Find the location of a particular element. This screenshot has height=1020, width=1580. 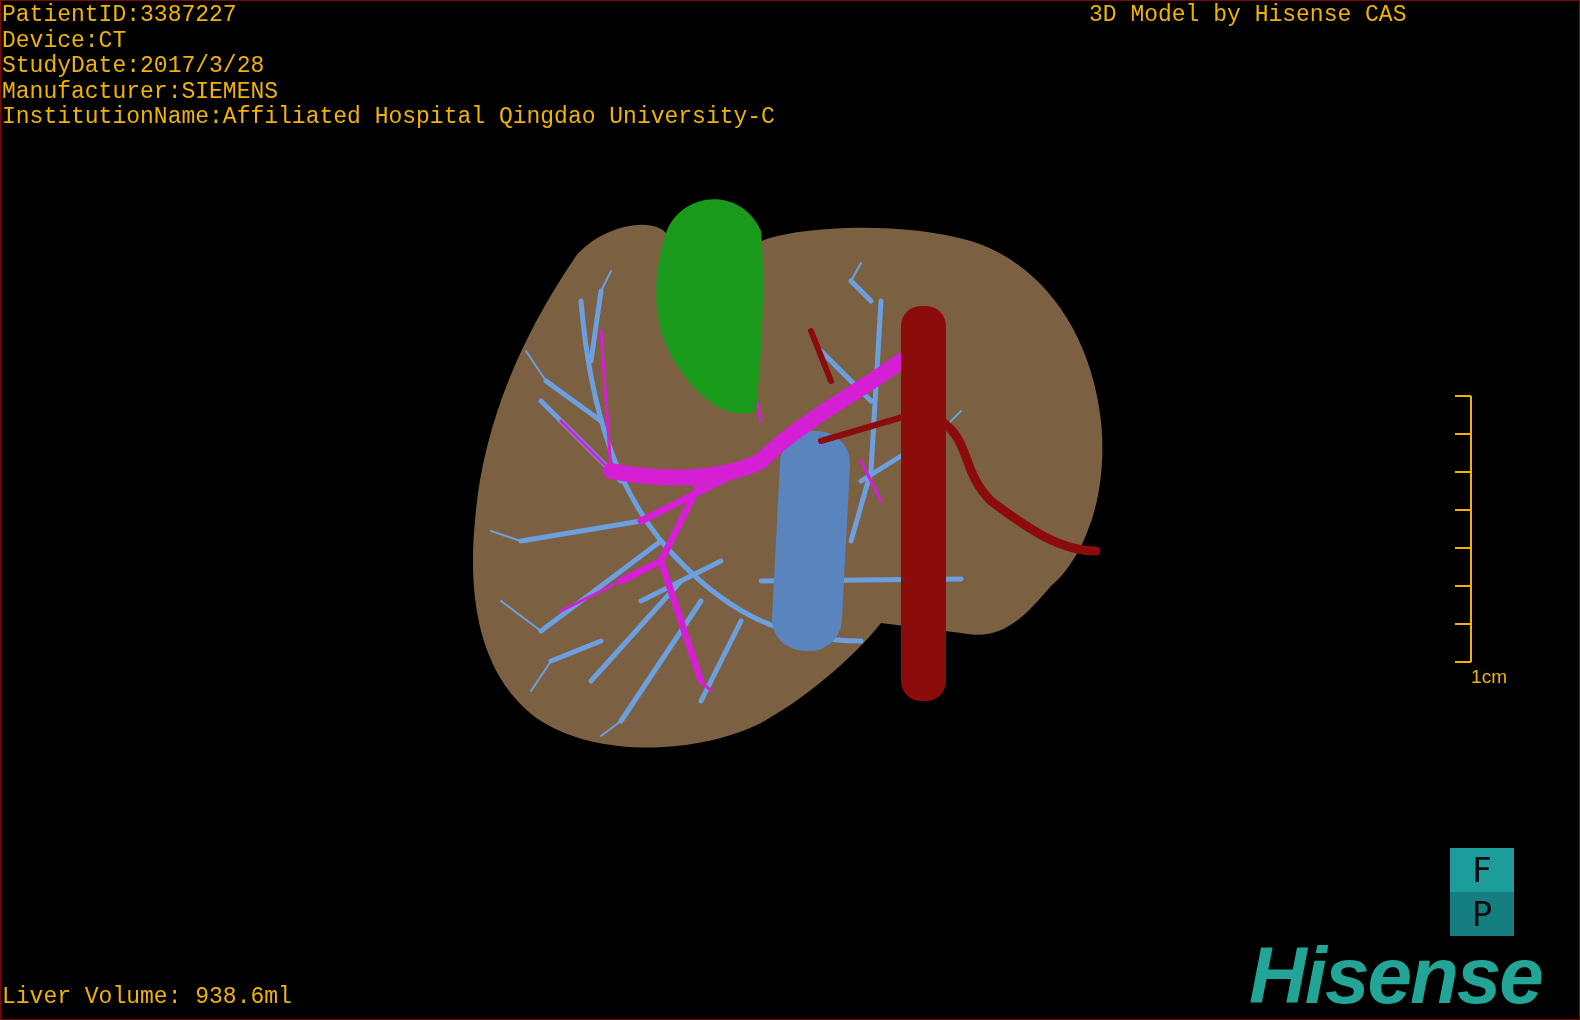

brand-logo: Hisense is located at coordinates (1395, 976).